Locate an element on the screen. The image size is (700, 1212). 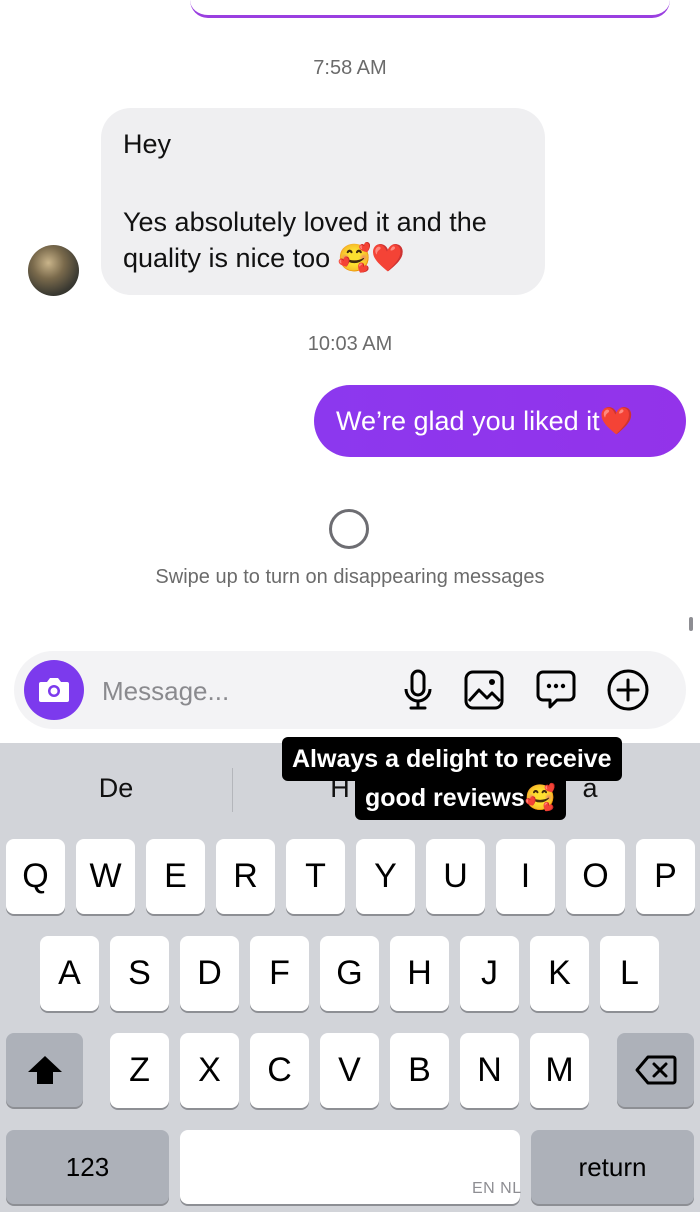
timestamp: 7:58 AM is located at coordinates (350, 68).